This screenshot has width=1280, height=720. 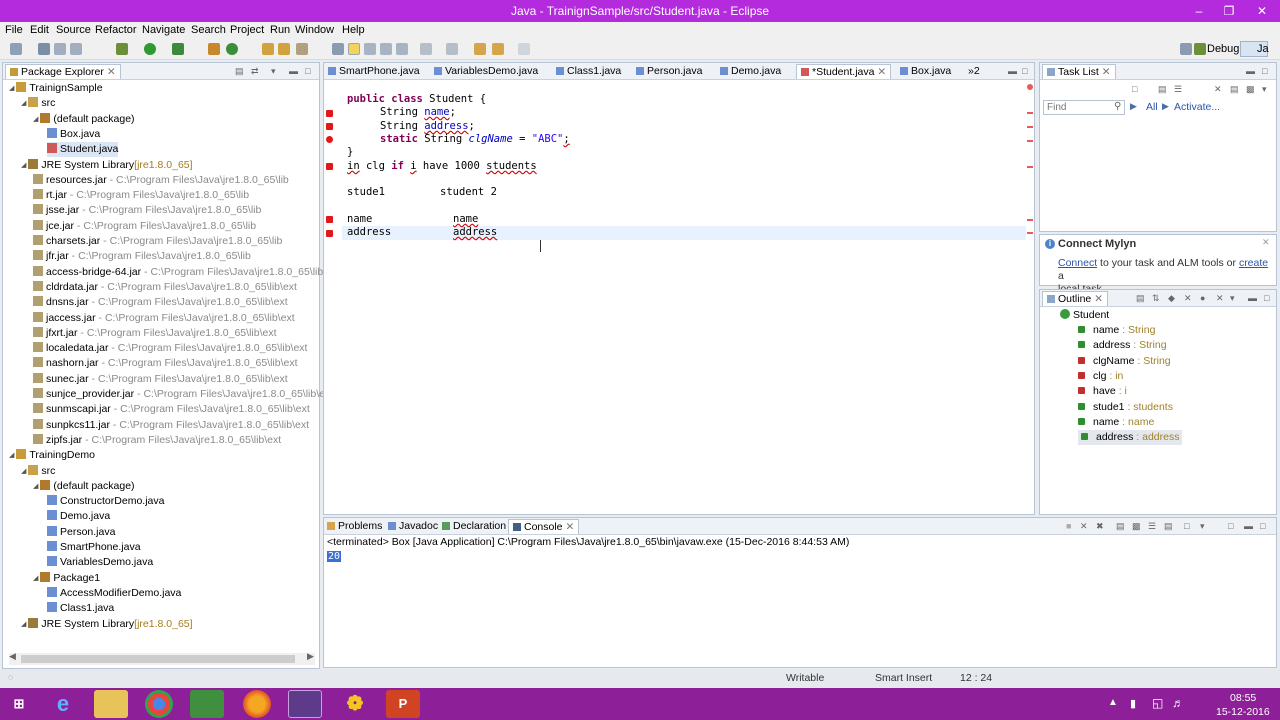 What do you see at coordinates (1116, 330) in the screenshot?
I see `outline-item: name : String` at bounding box center [1116, 330].